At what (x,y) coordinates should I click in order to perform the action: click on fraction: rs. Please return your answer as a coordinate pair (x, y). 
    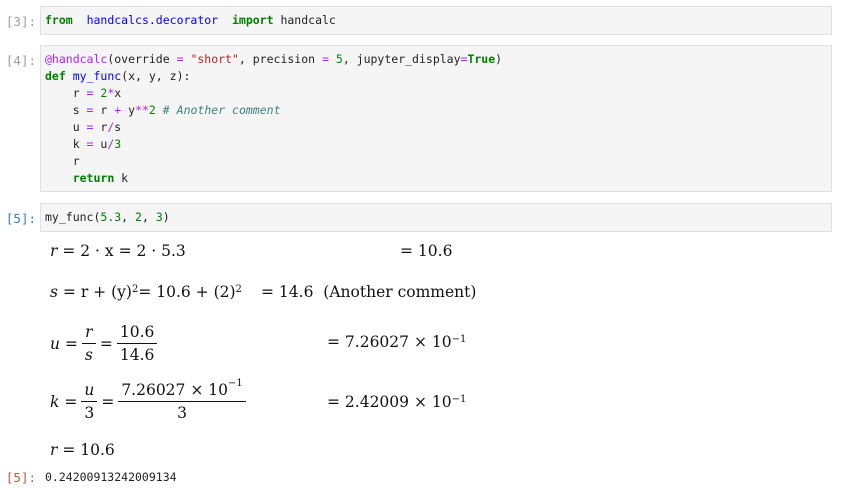
    Looking at the image, I should click on (89, 343).